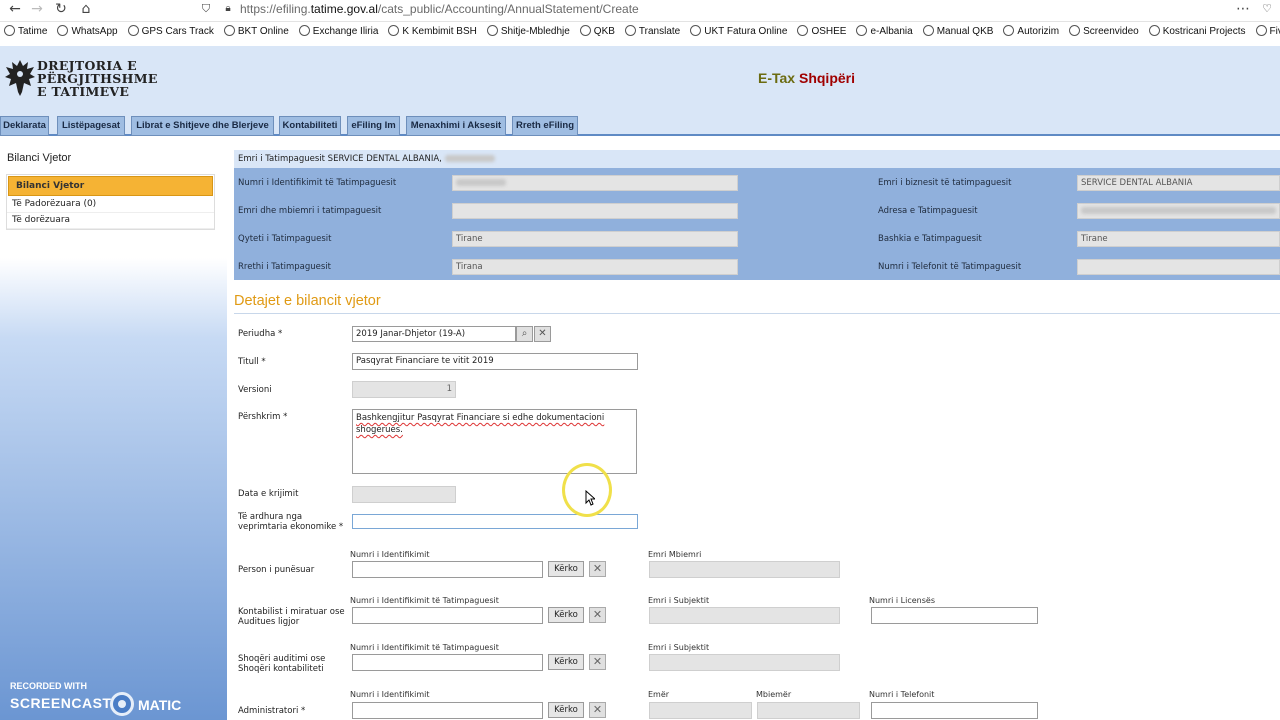  What do you see at coordinates (945, 183) in the screenshot?
I see `business-label: Emri i biznesit të tatimpaguesit` at bounding box center [945, 183].